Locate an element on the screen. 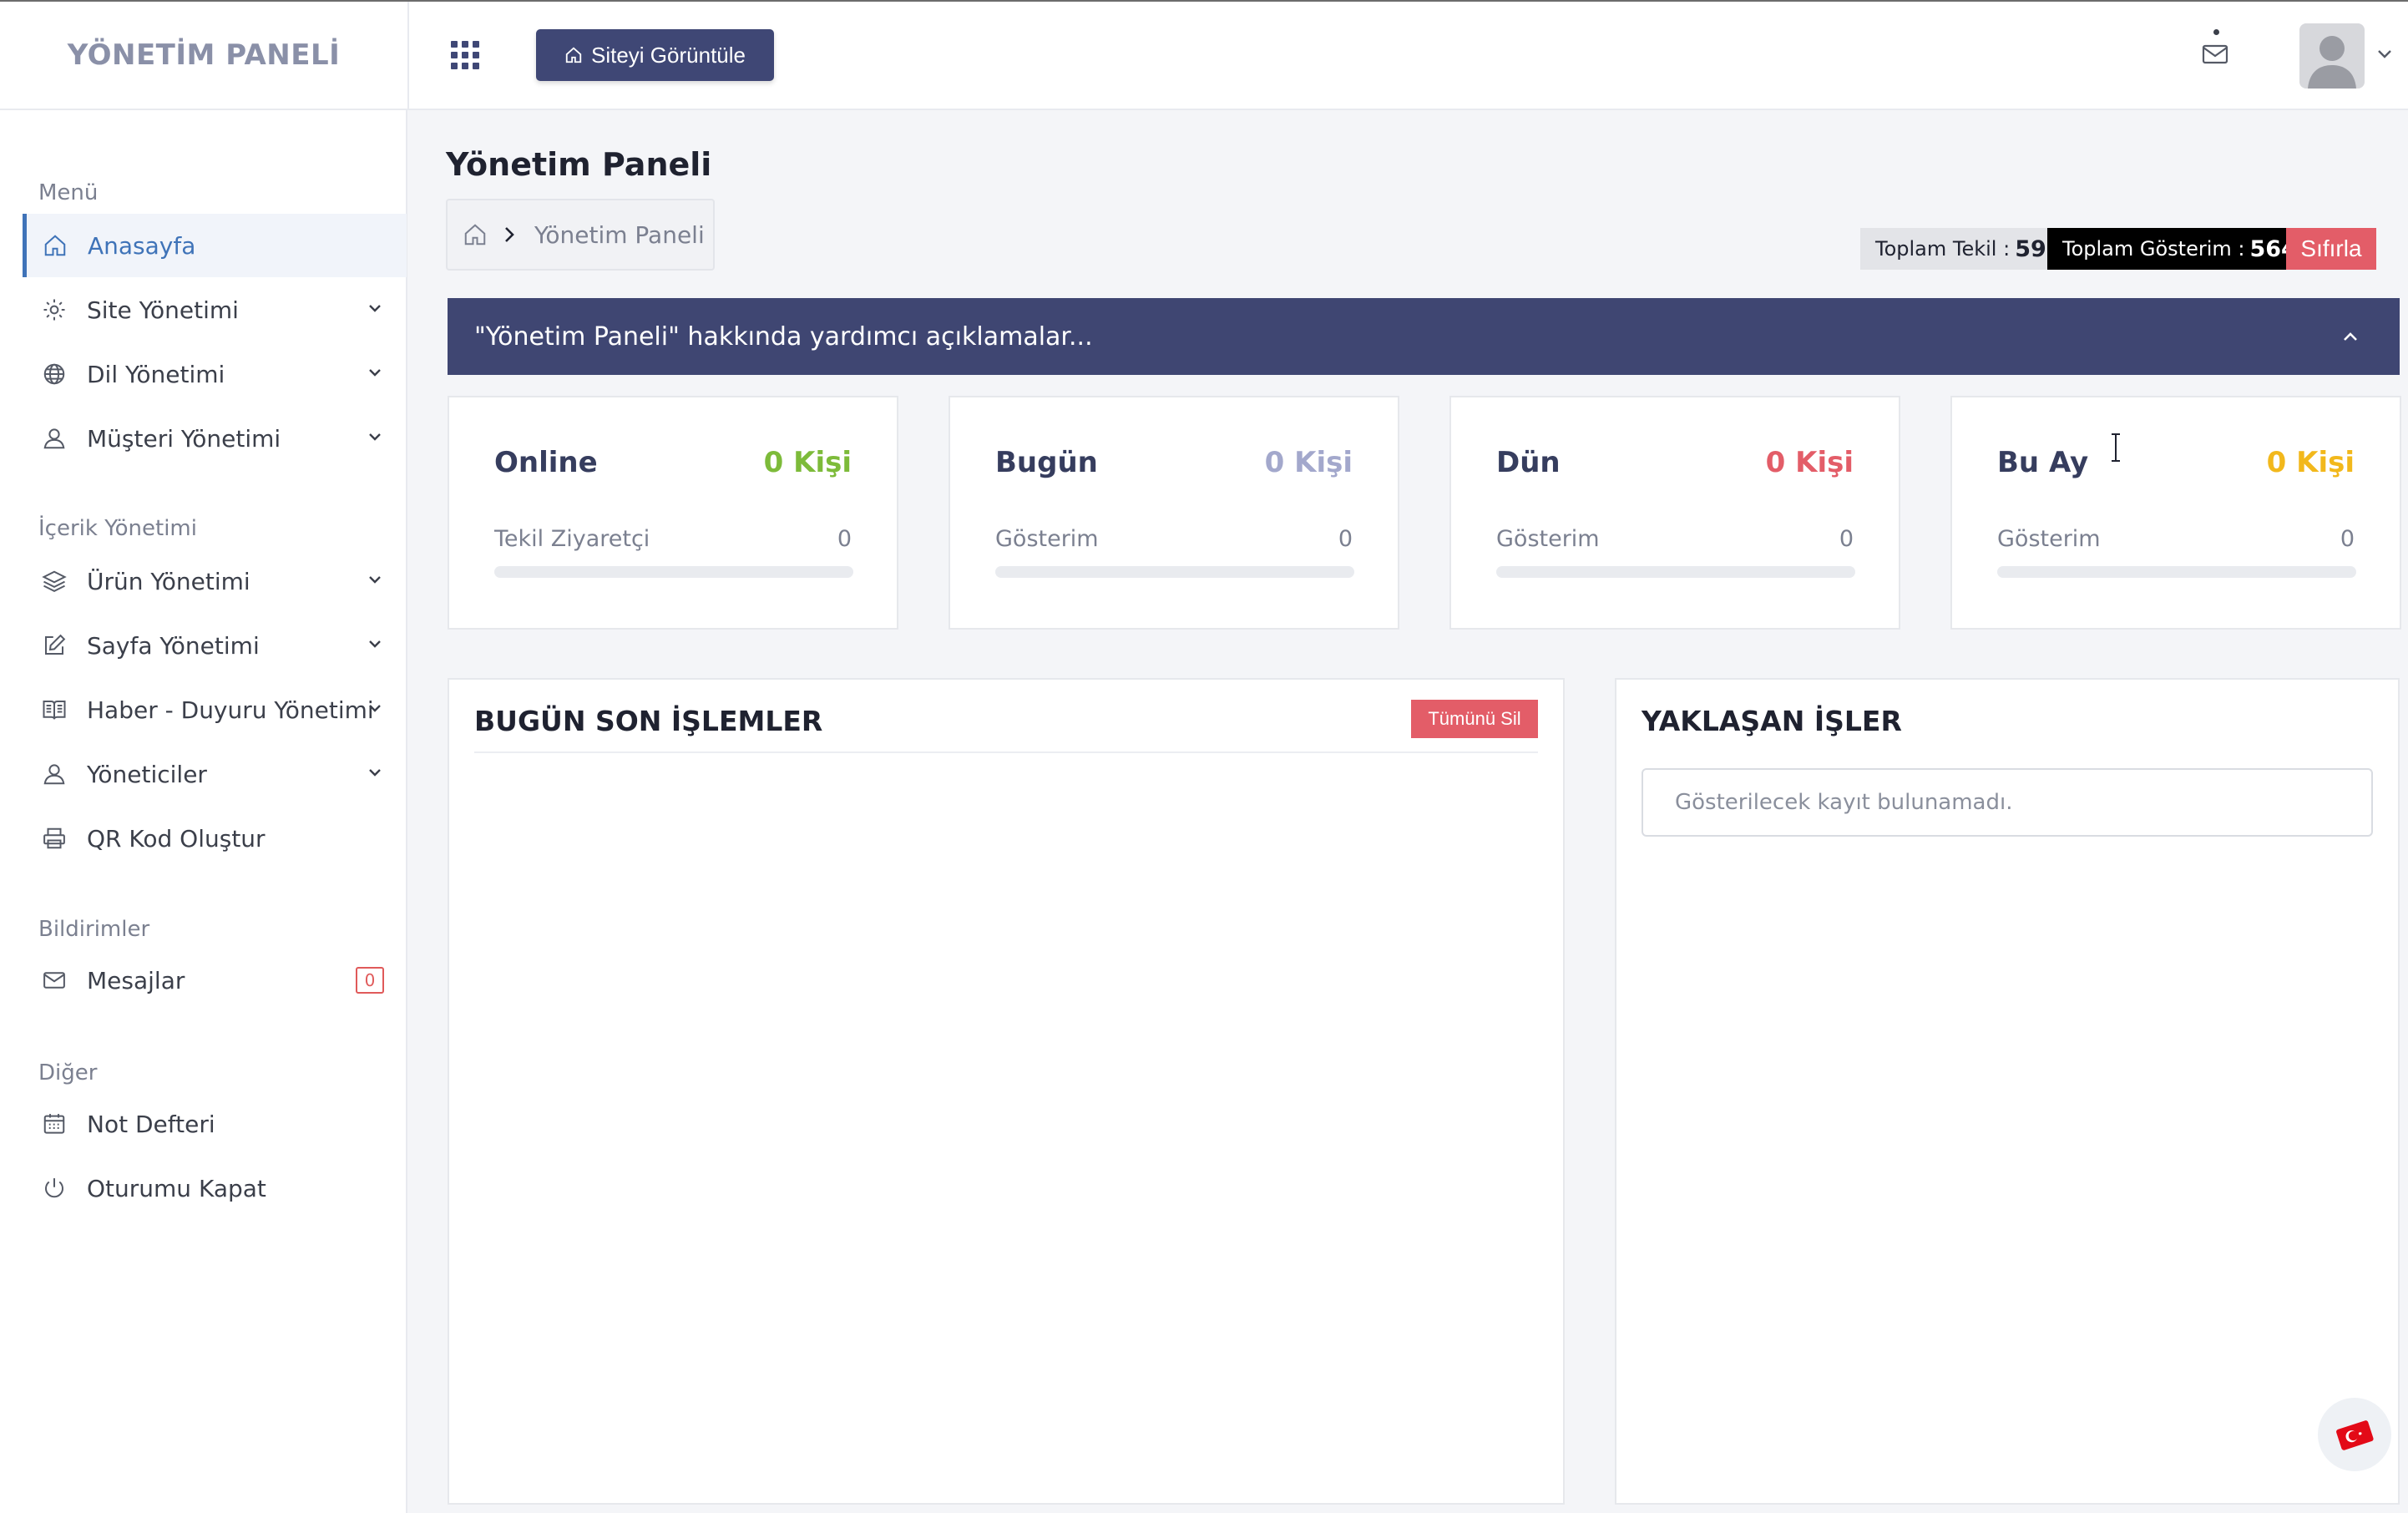 Image resolution: width=2408 pixels, height=1513 pixels. breadcrumb: Yönetim Paneli is located at coordinates (580, 235).